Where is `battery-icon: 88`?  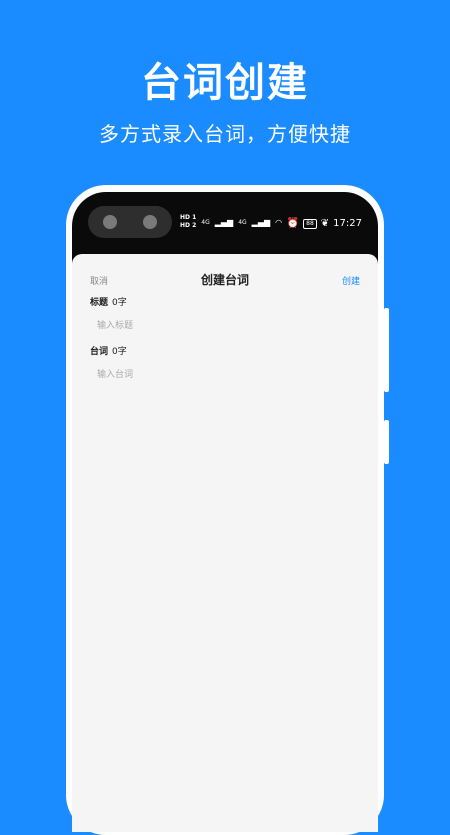
battery-icon: 88 is located at coordinates (310, 223).